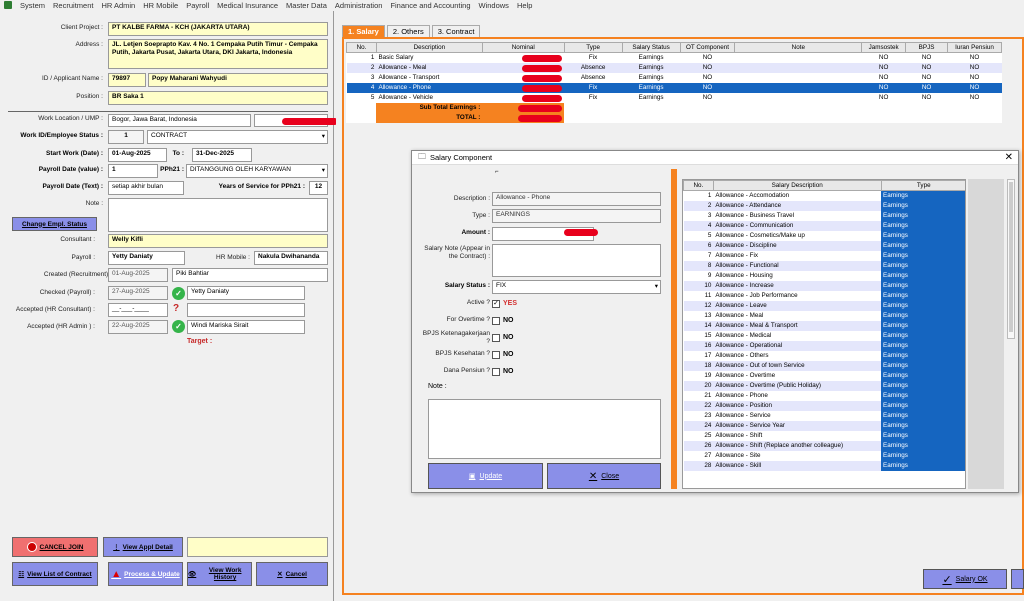 The height and width of the screenshot is (601, 1024). I want to click on active-checkbox: ✓, so click(496, 304).